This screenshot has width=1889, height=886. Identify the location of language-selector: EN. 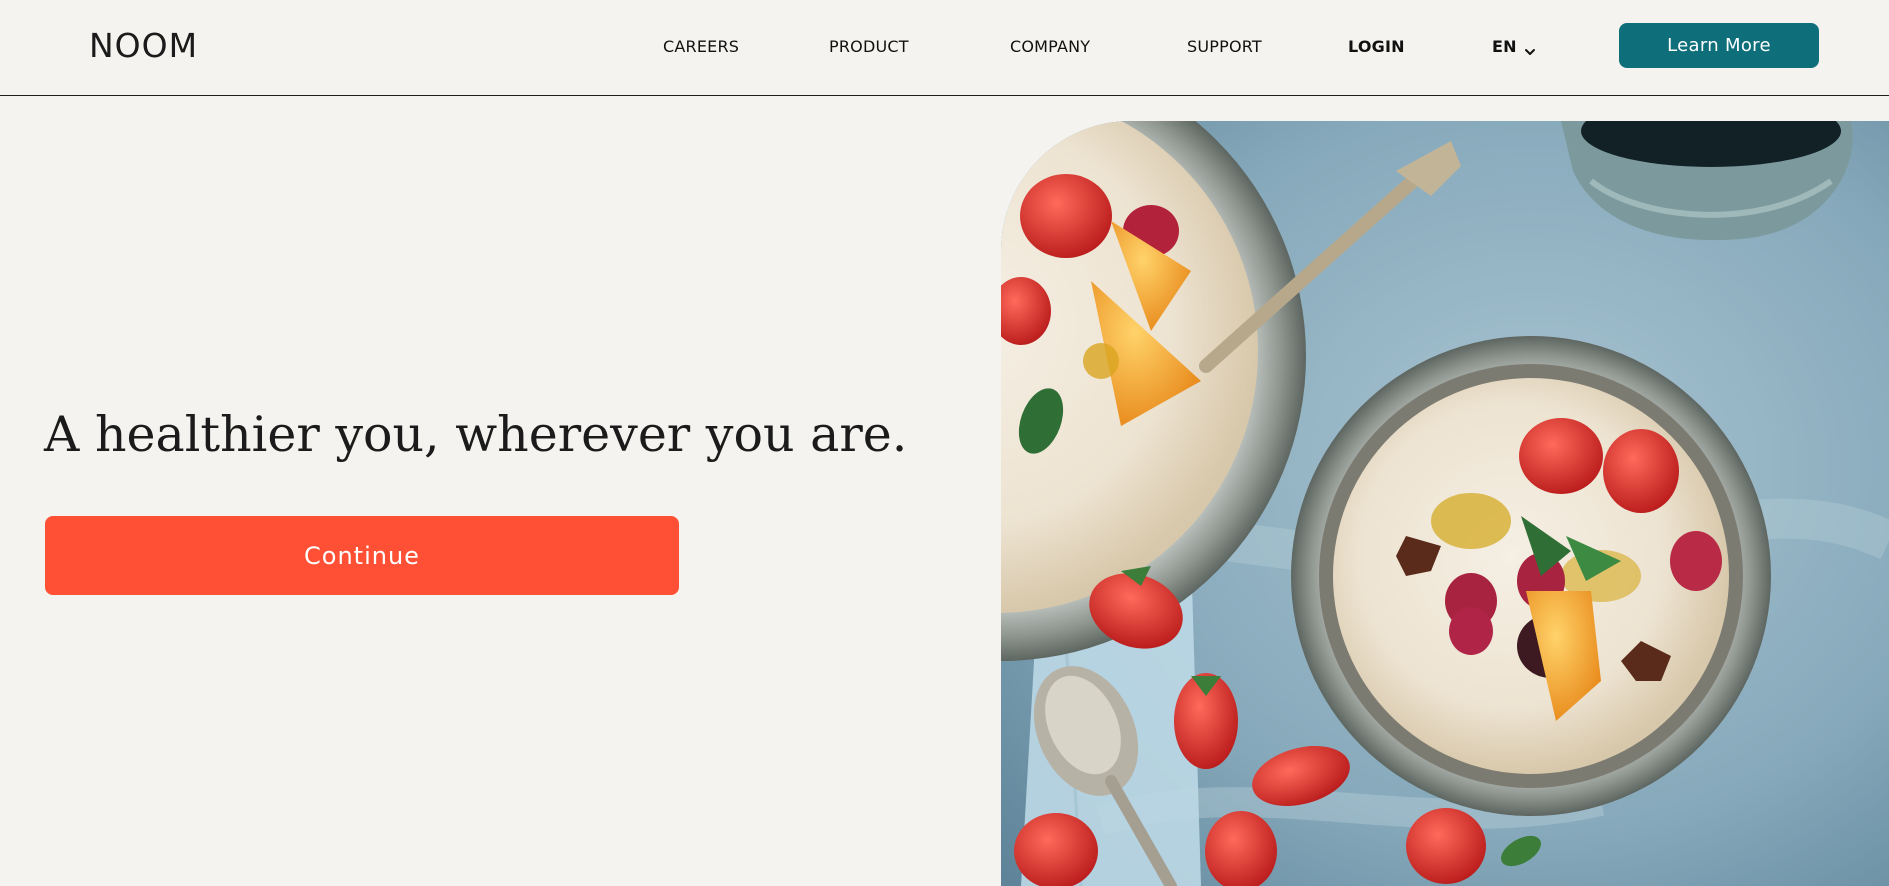
(1514, 47).